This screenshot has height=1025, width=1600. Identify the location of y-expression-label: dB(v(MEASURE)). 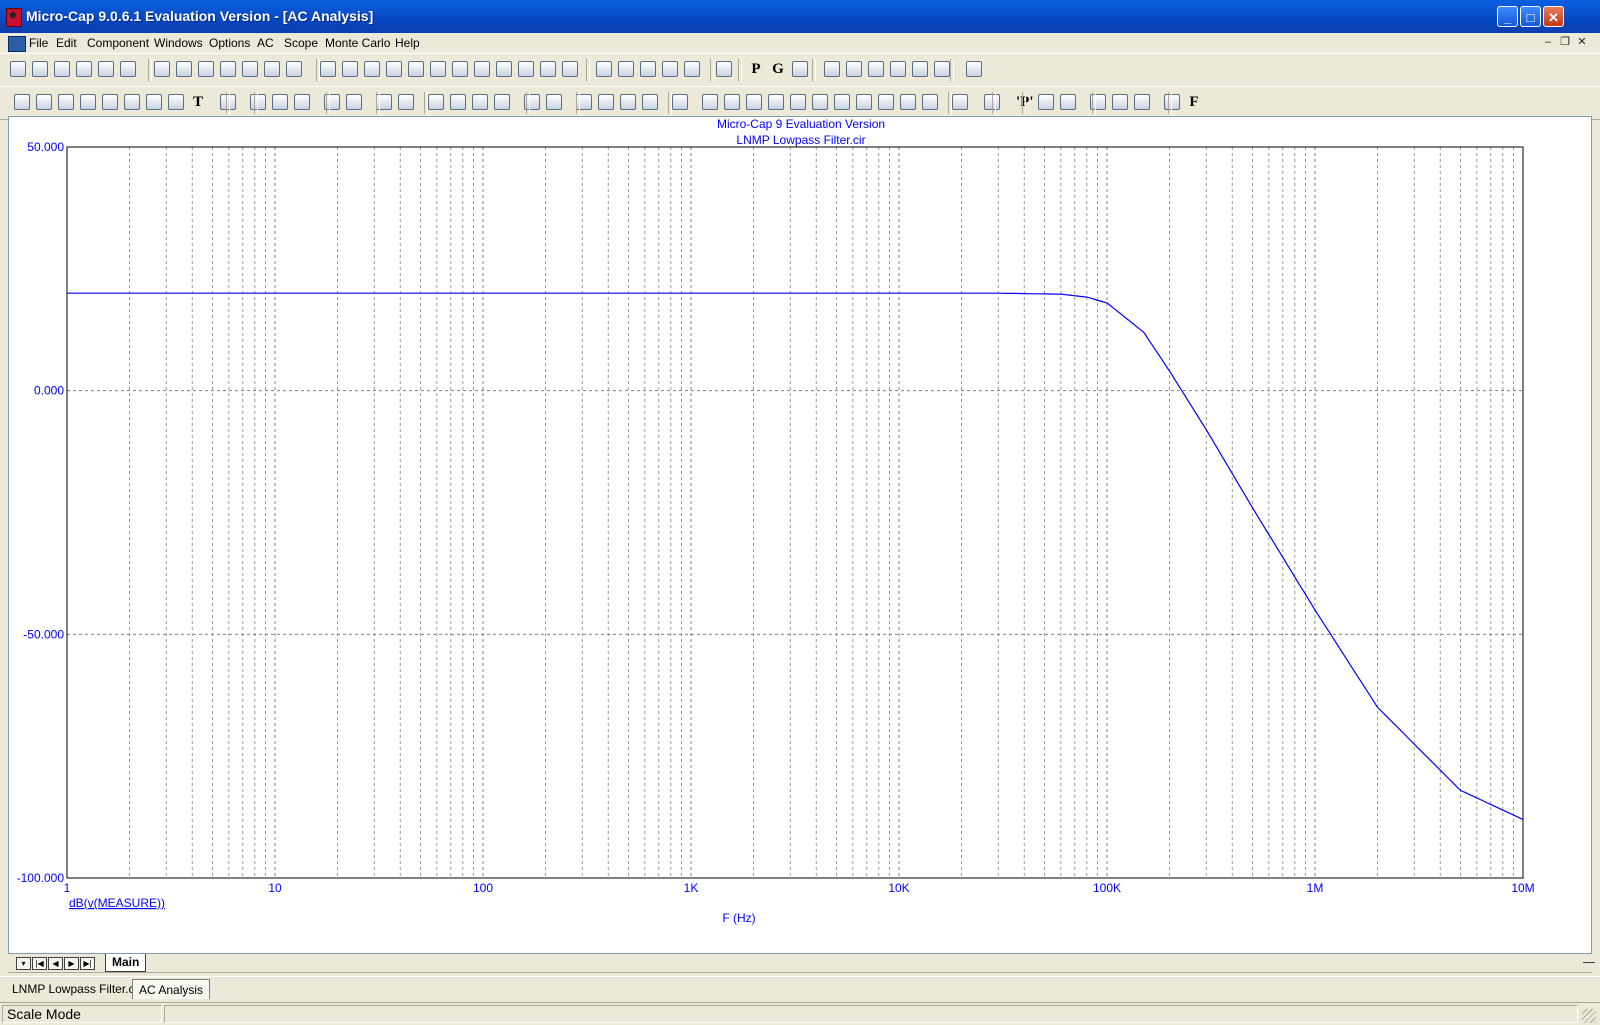
(117, 903).